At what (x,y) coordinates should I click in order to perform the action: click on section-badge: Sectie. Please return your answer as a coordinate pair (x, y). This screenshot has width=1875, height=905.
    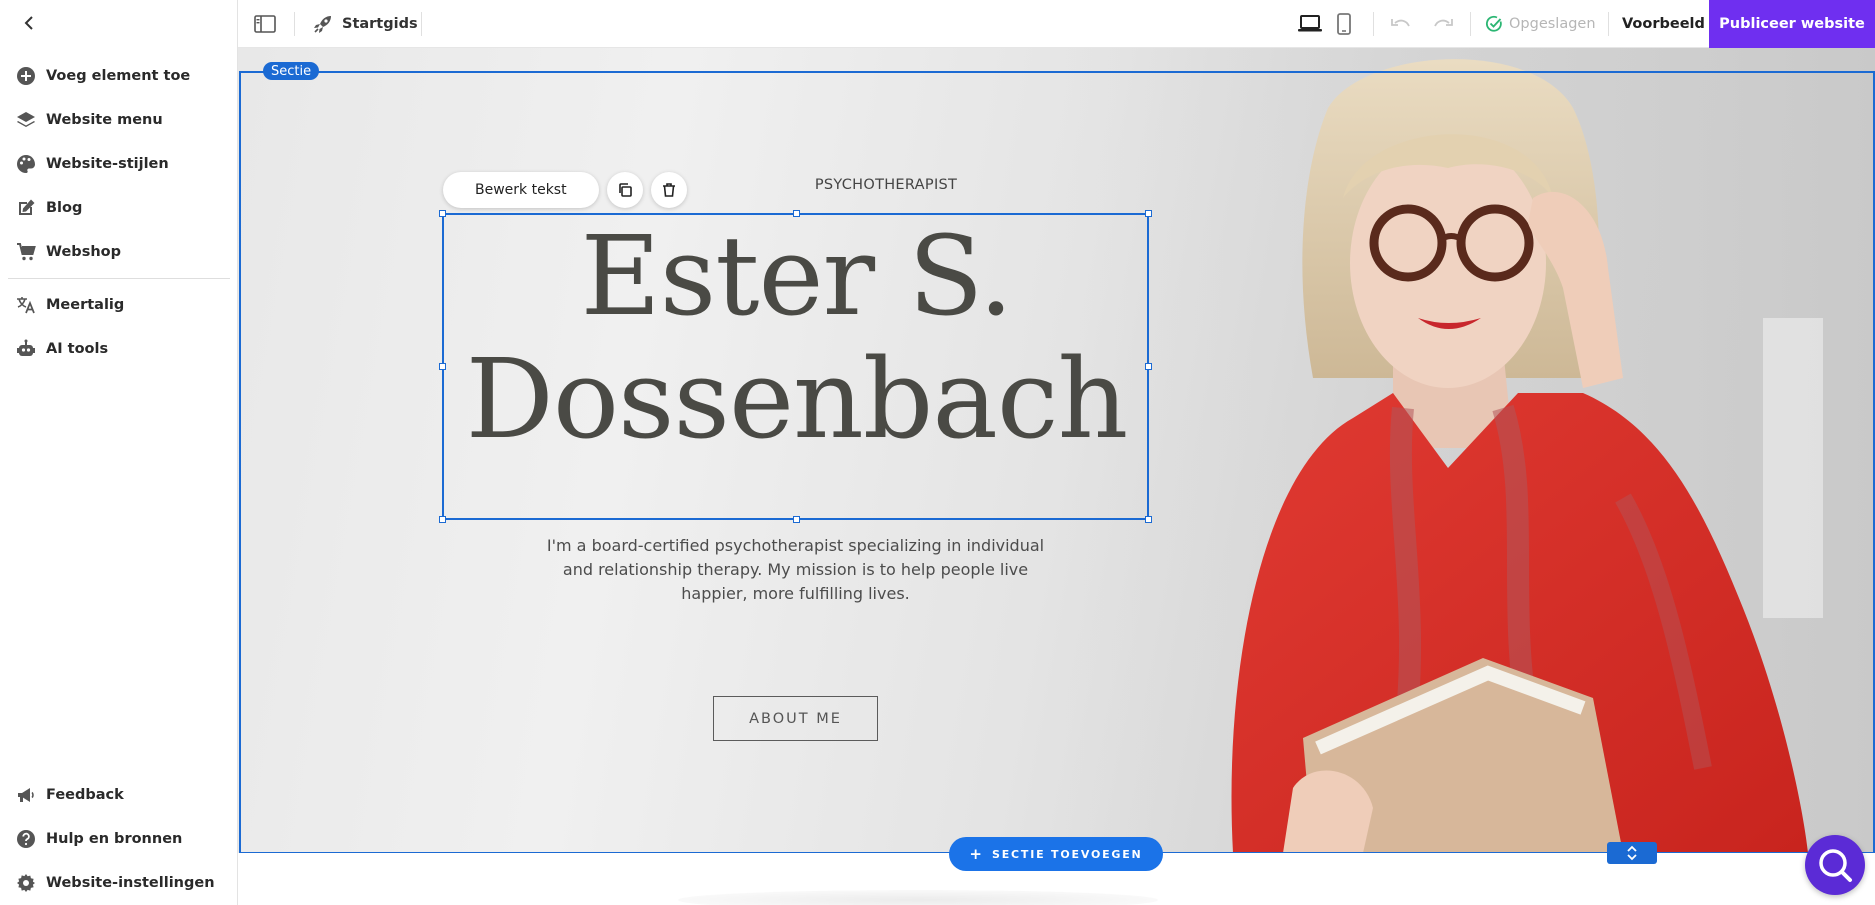
    Looking at the image, I should click on (291, 71).